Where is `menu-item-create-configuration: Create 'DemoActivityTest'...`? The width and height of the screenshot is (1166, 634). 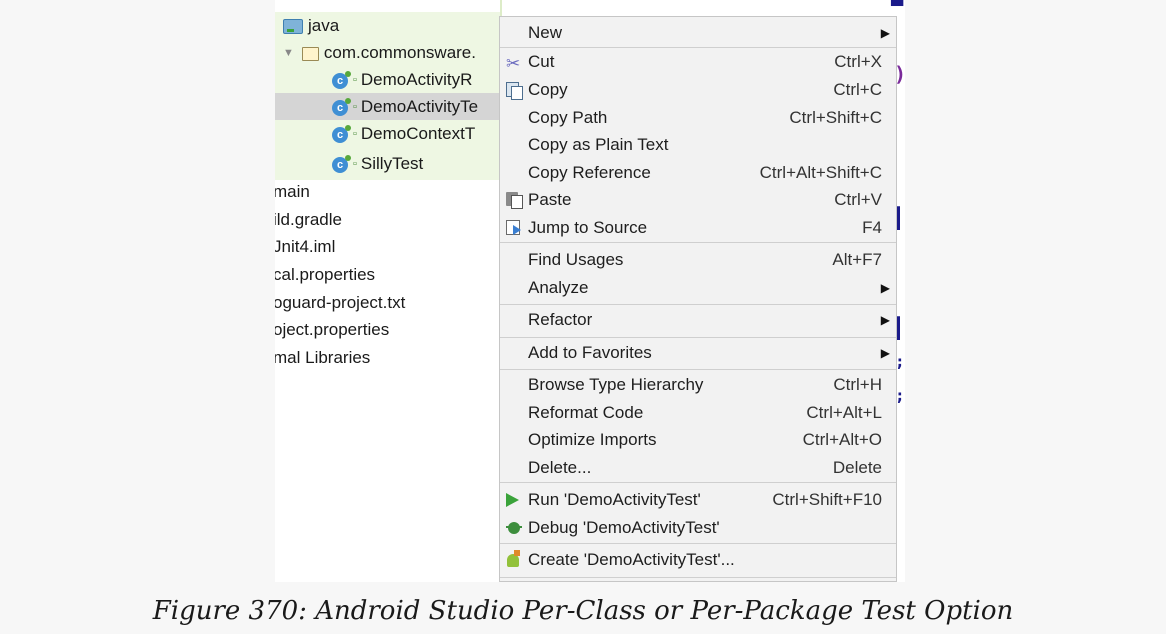 menu-item-create-configuration: Create 'DemoActivityTest'... is located at coordinates (698, 560).